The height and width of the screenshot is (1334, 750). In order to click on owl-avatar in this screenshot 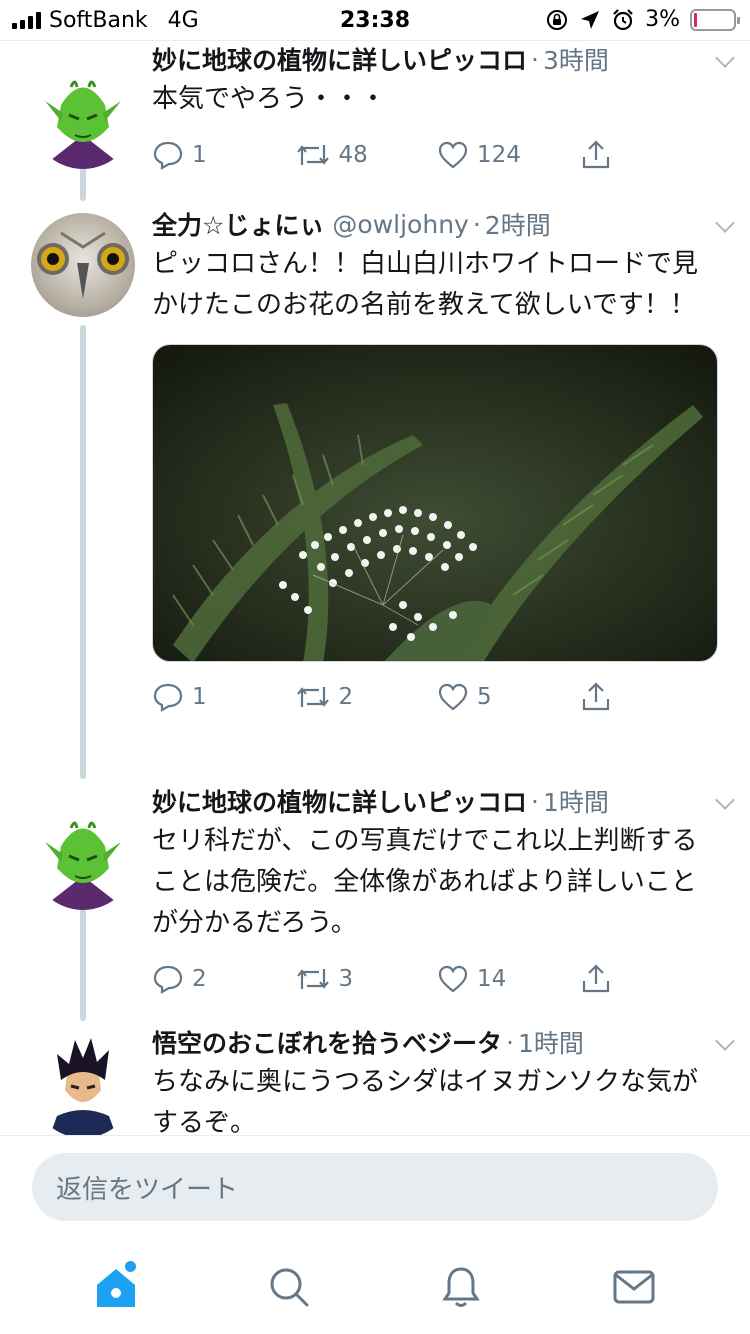, I will do `click(83, 265)`.